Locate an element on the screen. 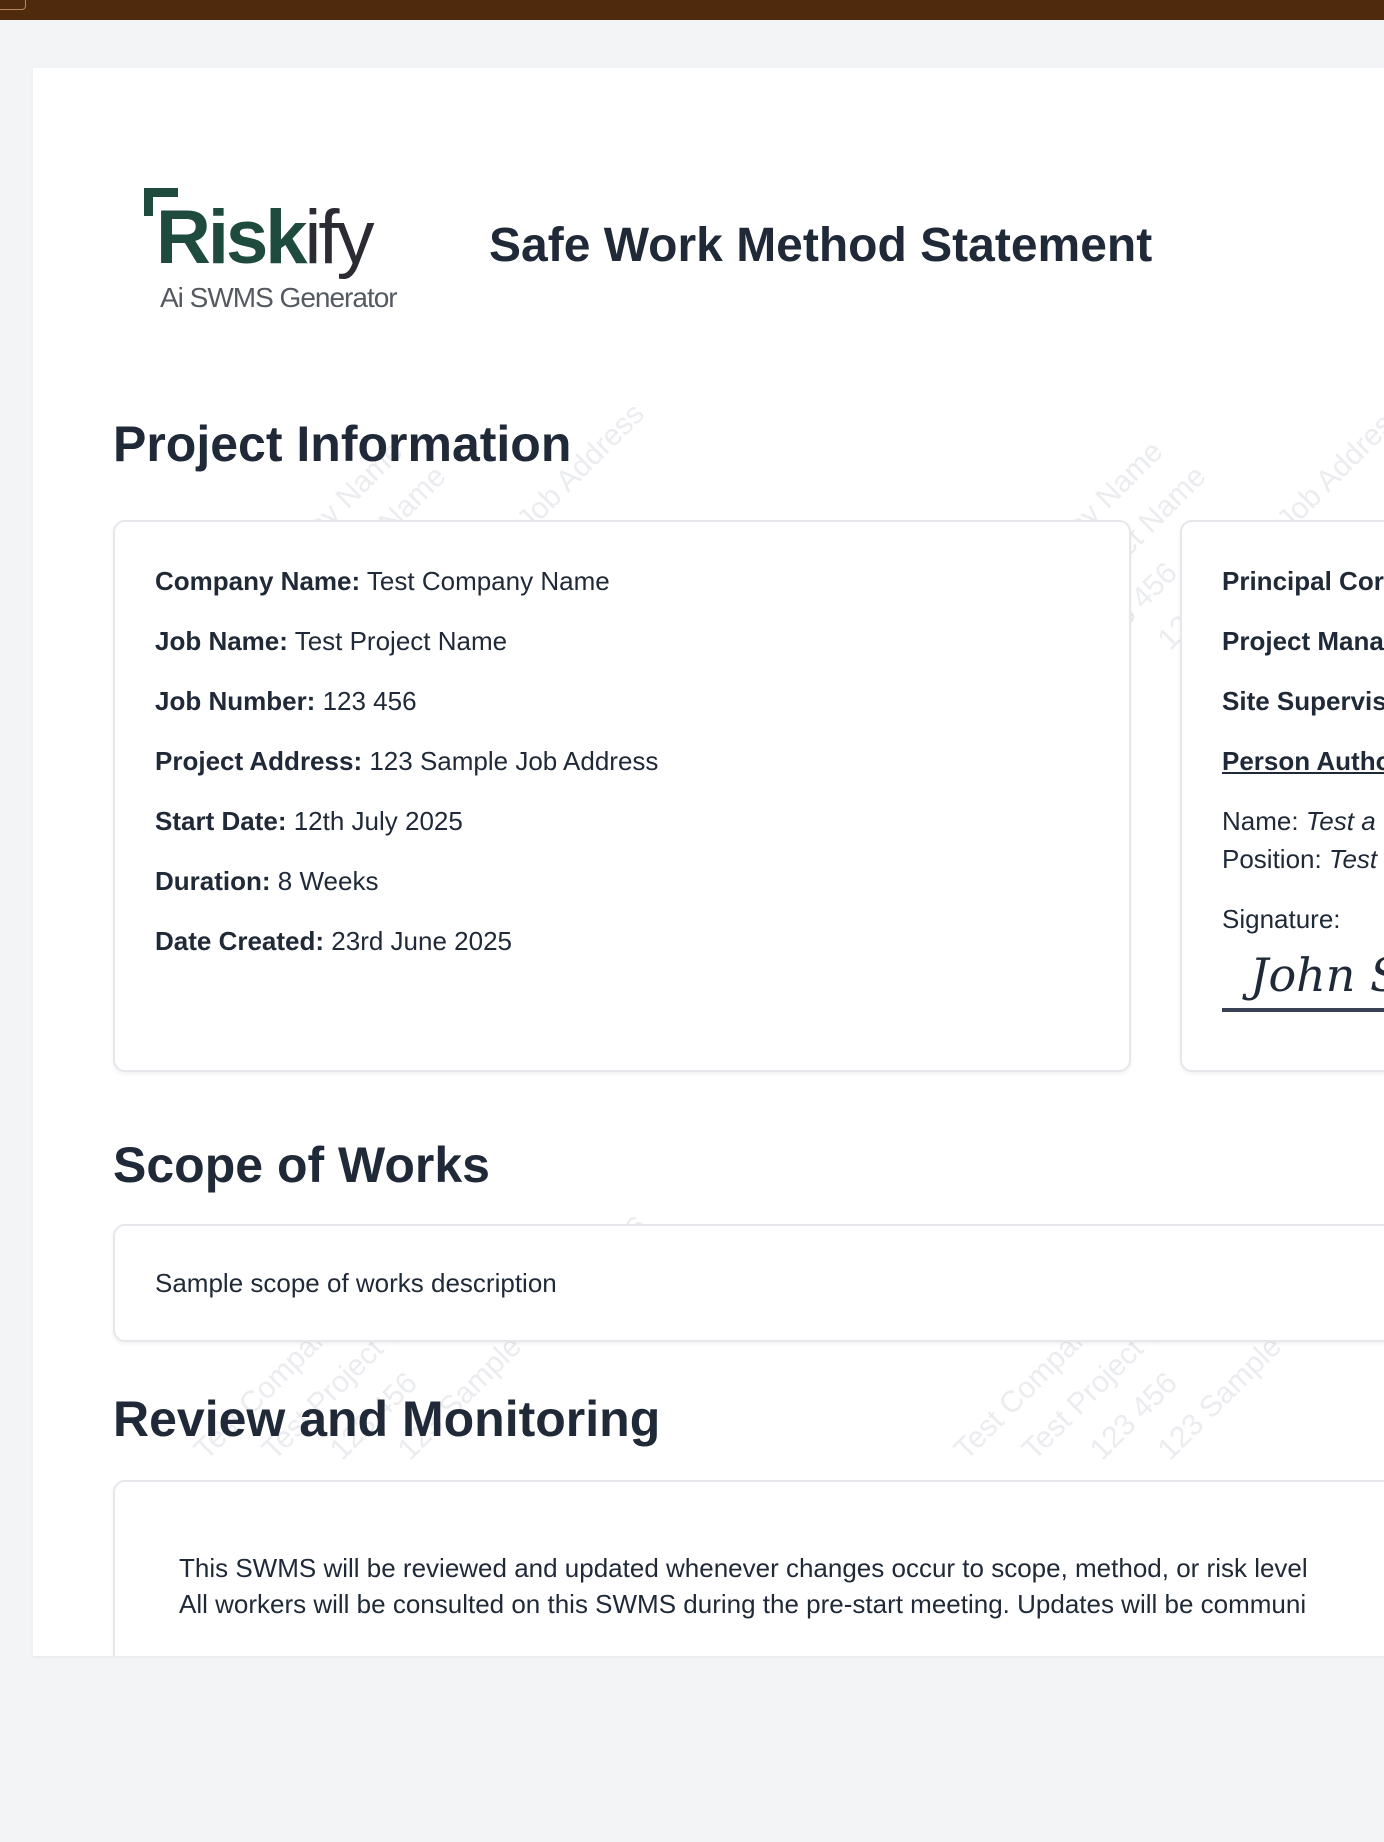 Image resolution: width=1384 pixels, height=1842 pixels. section-title-scope-of-works: Scope of Works is located at coordinates (301, 1165).